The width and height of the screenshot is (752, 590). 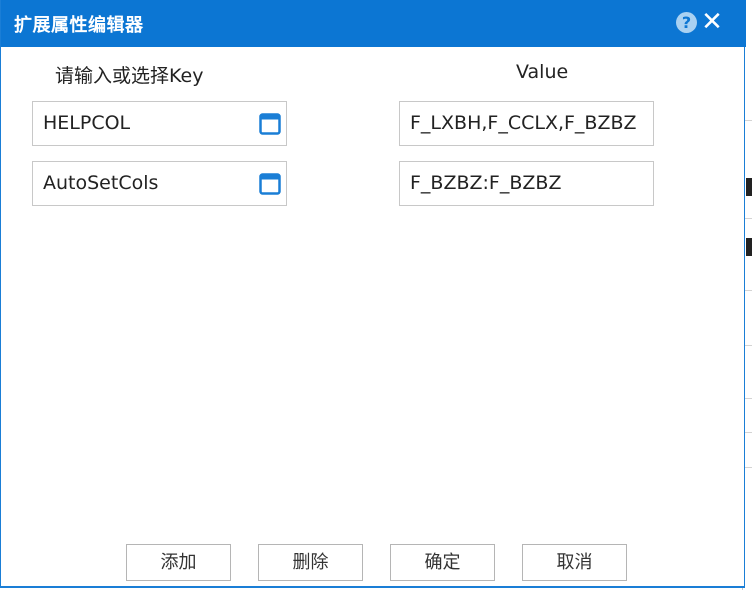 What do you see at coordinates (87, 123) in the screenshot?
I see `key-input-text: HELPCOL` at bounding box center [87, 123].